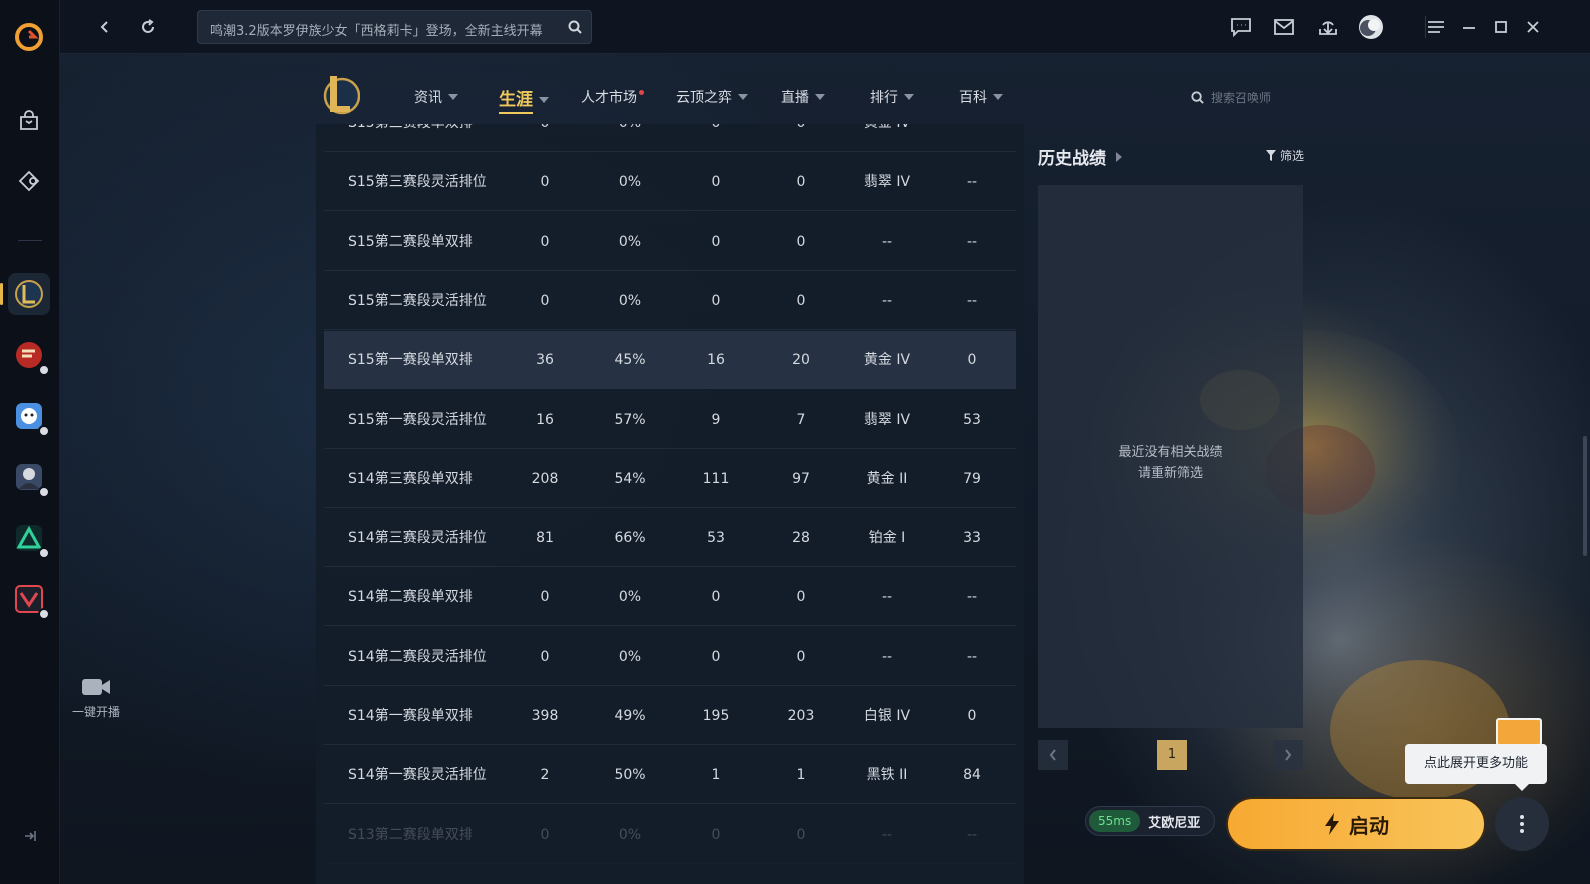 Image resolution: width=1590 pixels, height=884 pixels. What do you see at coordinates (670, 420) in the screenshot?
I see `table-row: S15第一赛段灵活排位 16 57% 9 7 翡翠 IV 53` at bounding box center [670, 420].